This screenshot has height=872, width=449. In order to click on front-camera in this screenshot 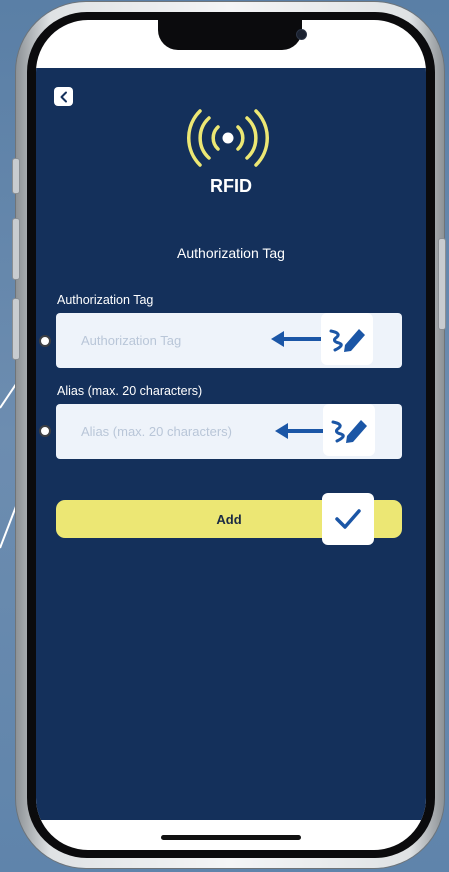, I will do `click(301, 34)`.